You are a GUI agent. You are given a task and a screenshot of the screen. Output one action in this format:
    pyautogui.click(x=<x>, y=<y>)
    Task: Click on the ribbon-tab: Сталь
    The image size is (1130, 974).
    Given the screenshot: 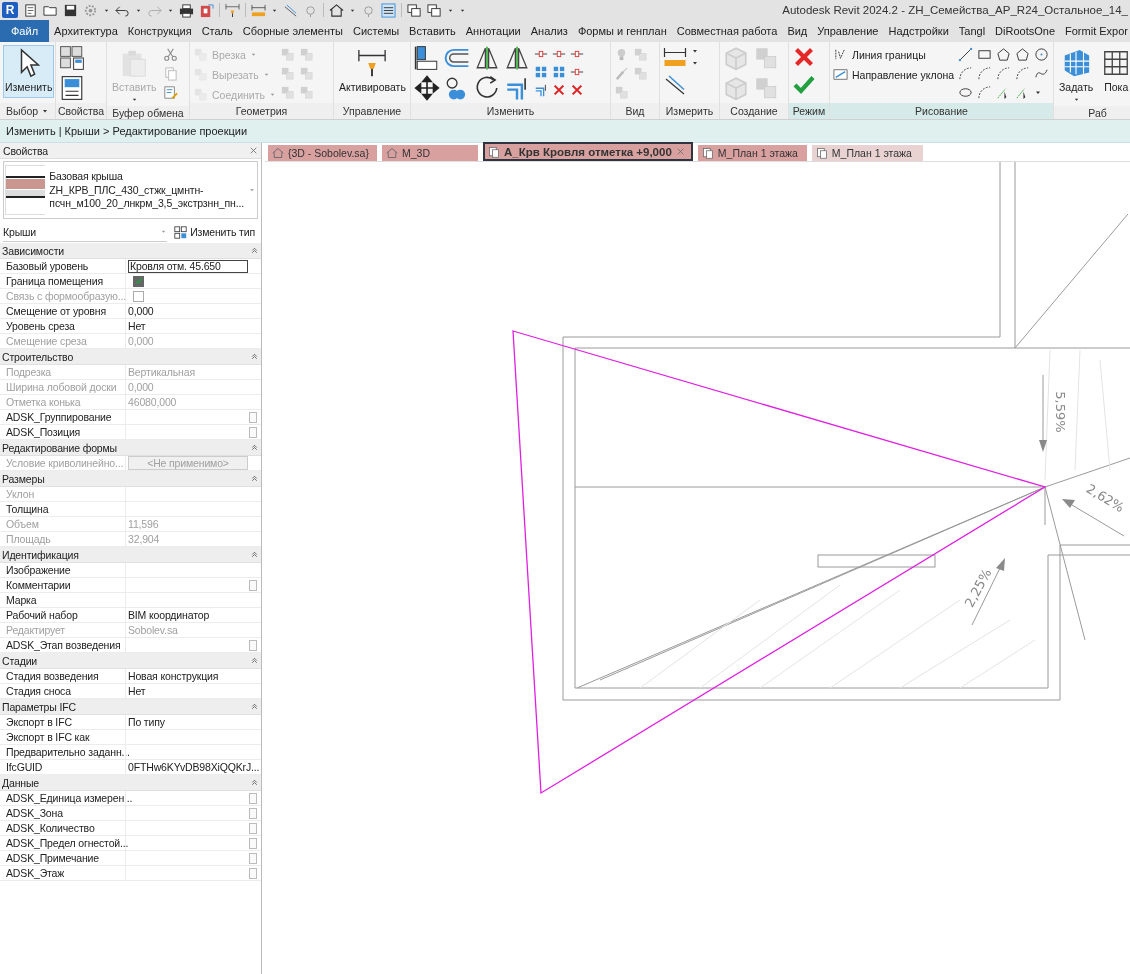 What is the action you would take?
    pyautogui.click(x=217, y=31)
    